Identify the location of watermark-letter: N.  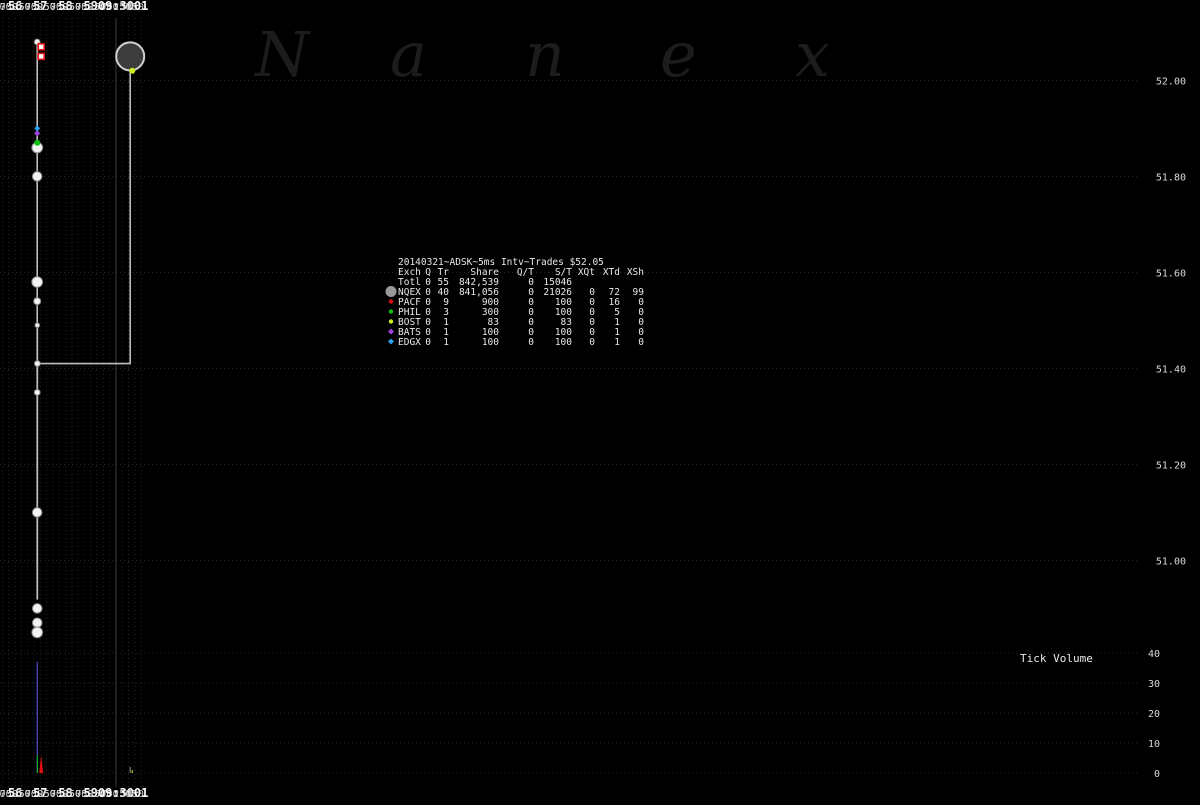
(282, 54).